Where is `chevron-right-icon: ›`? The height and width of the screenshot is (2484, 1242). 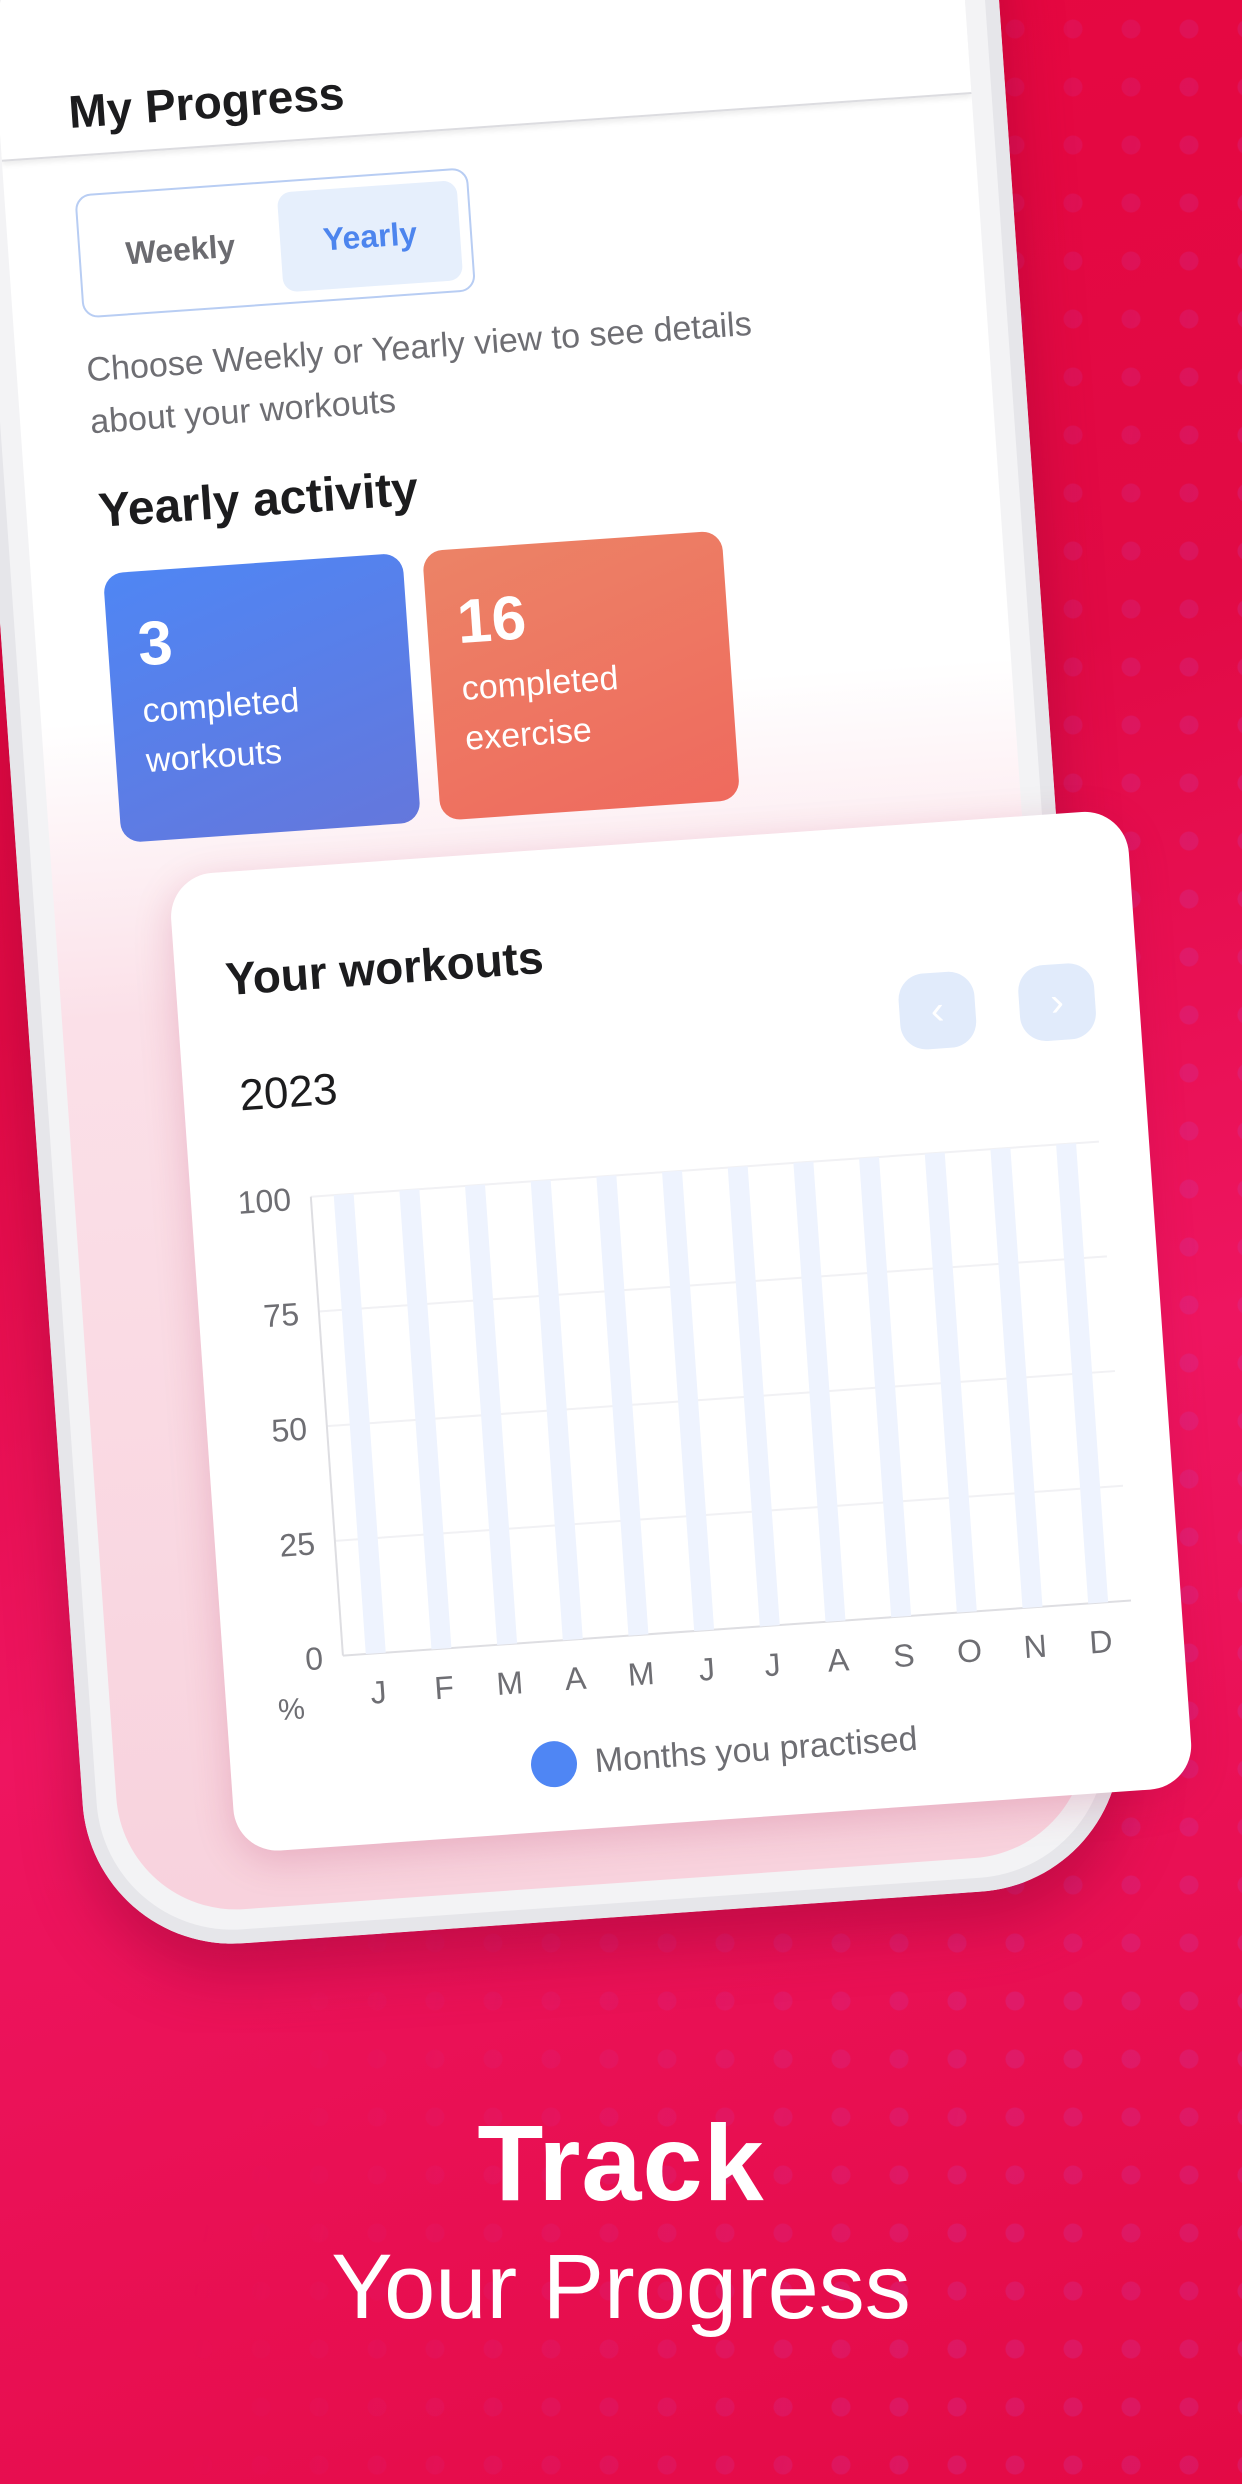 chevron-right-icon: › is located at coordinates (1057, 1002).